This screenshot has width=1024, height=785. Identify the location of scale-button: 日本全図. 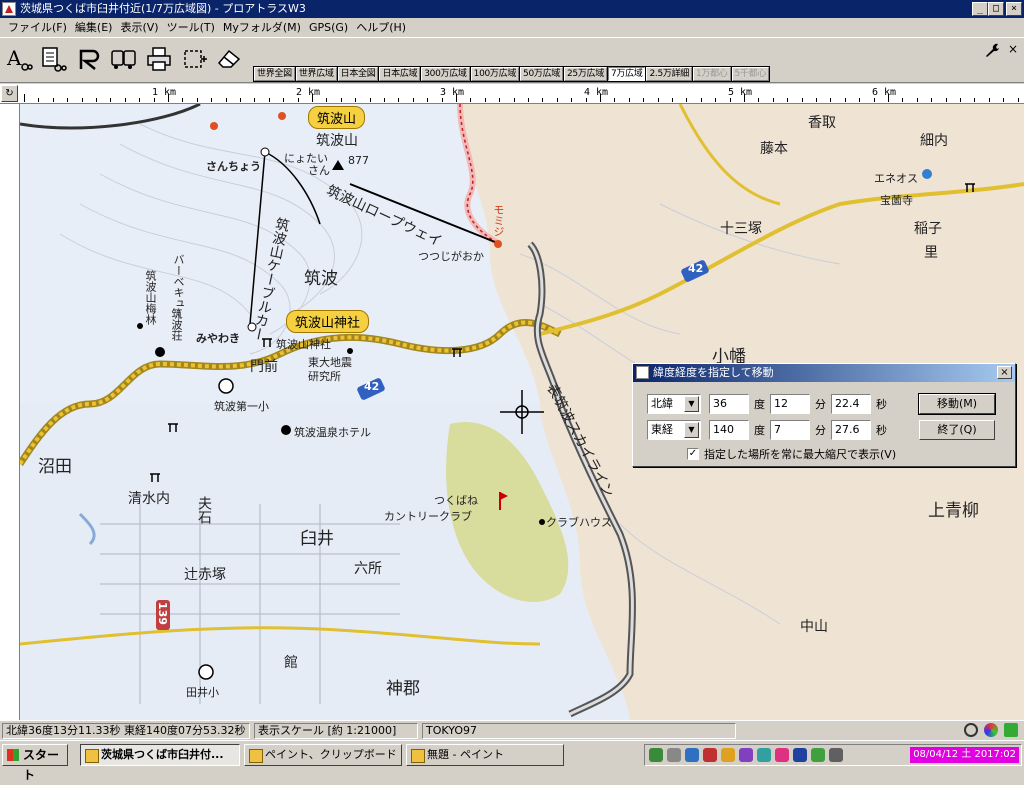
(358, 74).